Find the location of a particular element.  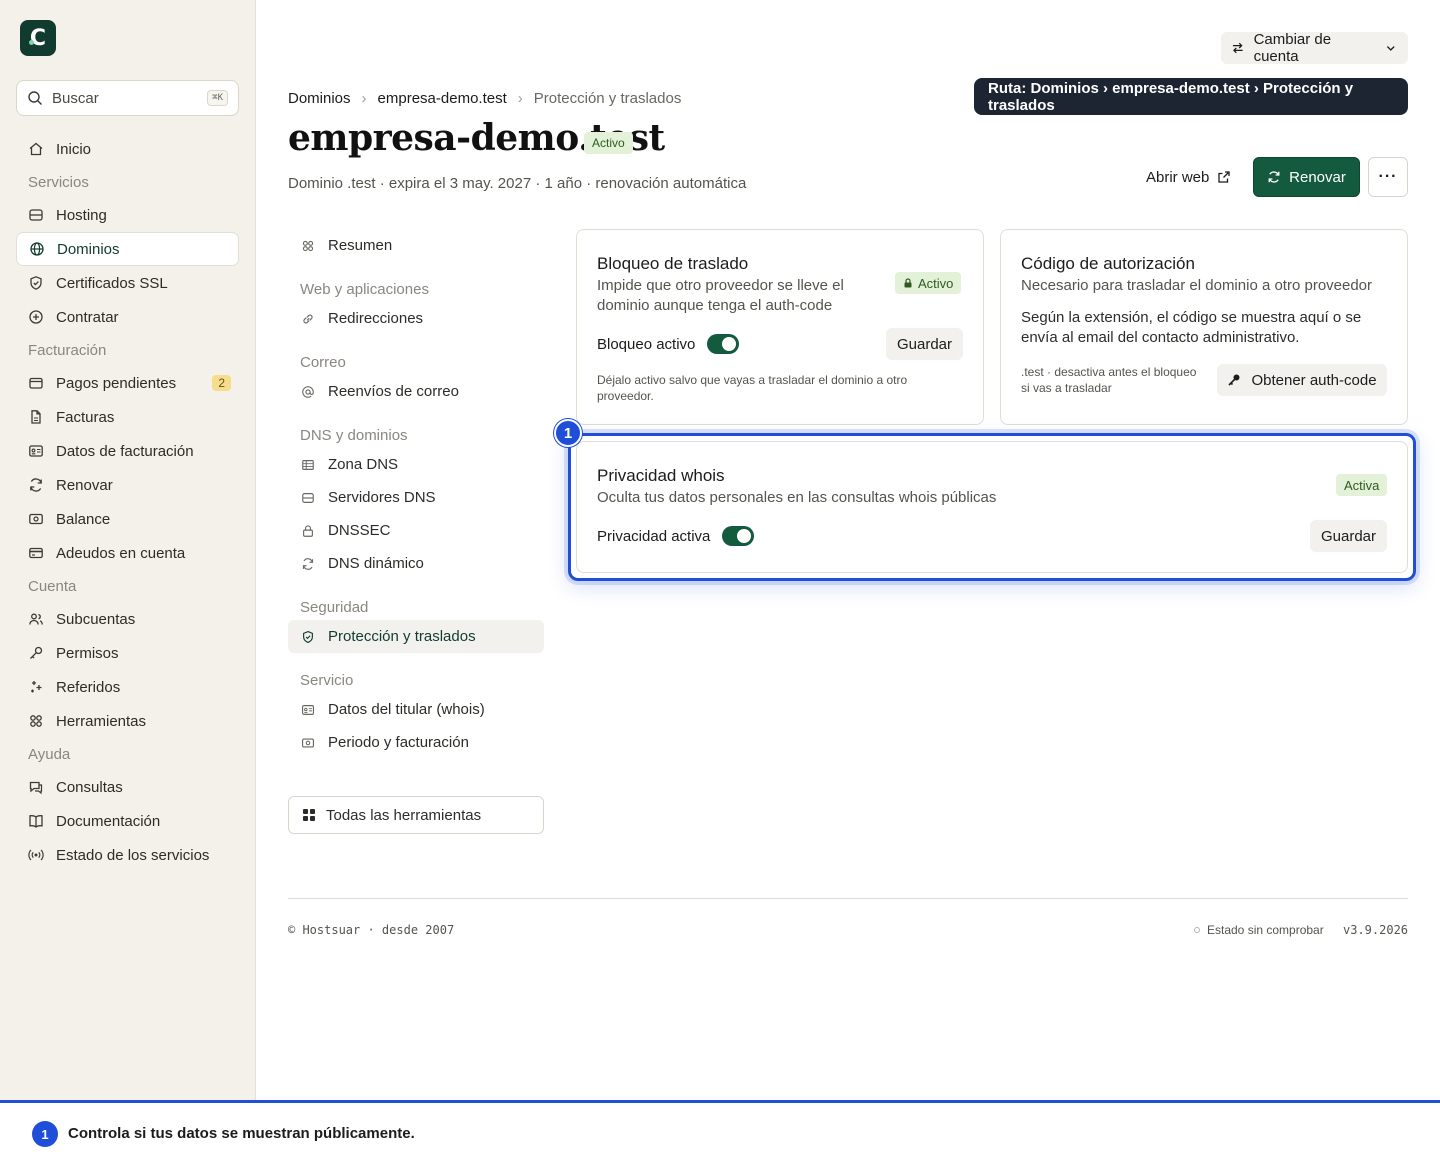

subnav-item-label: Zona DNS is located at coordinates (363, 464).